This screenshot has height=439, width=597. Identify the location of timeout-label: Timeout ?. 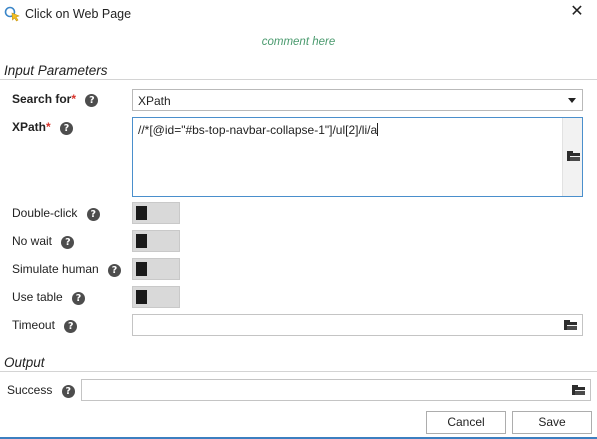
(45, 325).